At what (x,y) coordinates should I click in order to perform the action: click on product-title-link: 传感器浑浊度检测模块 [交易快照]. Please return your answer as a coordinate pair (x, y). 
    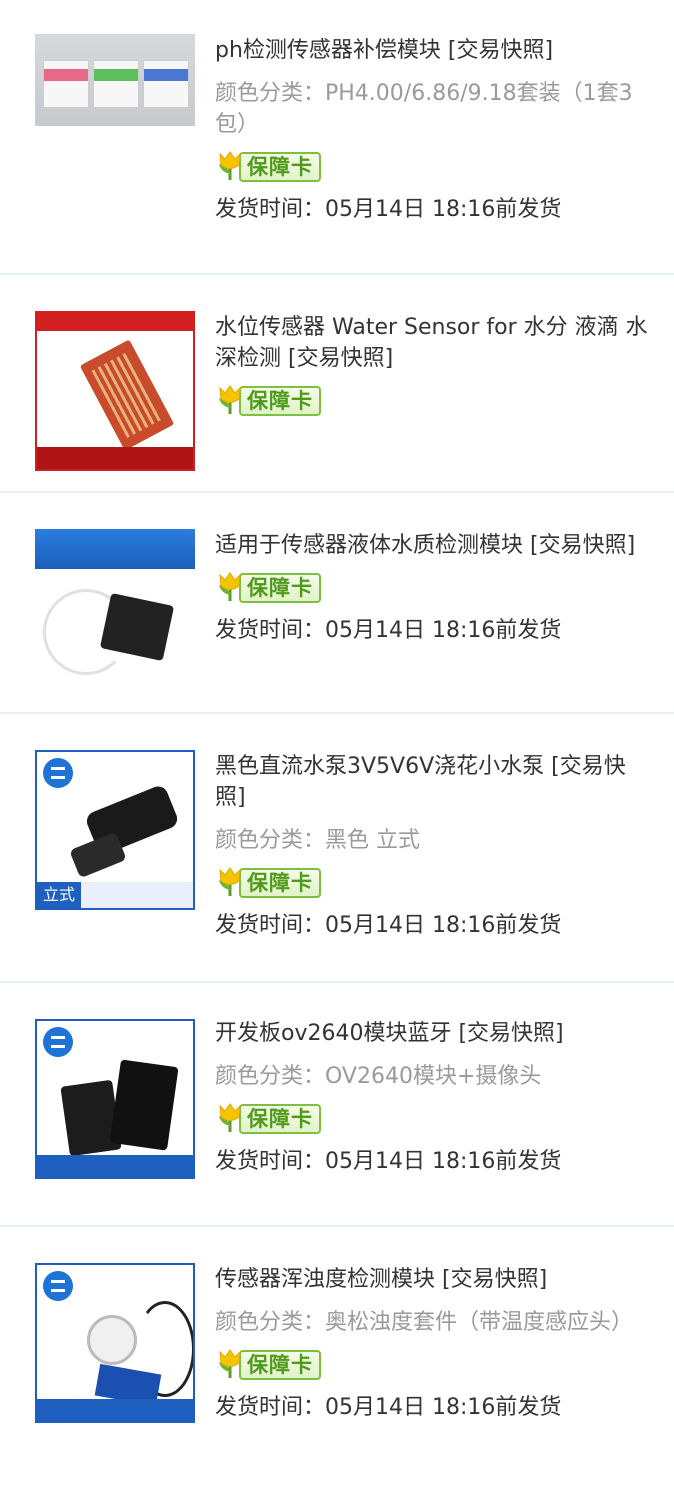
    Looking at the image, I should click on (435, 1279).